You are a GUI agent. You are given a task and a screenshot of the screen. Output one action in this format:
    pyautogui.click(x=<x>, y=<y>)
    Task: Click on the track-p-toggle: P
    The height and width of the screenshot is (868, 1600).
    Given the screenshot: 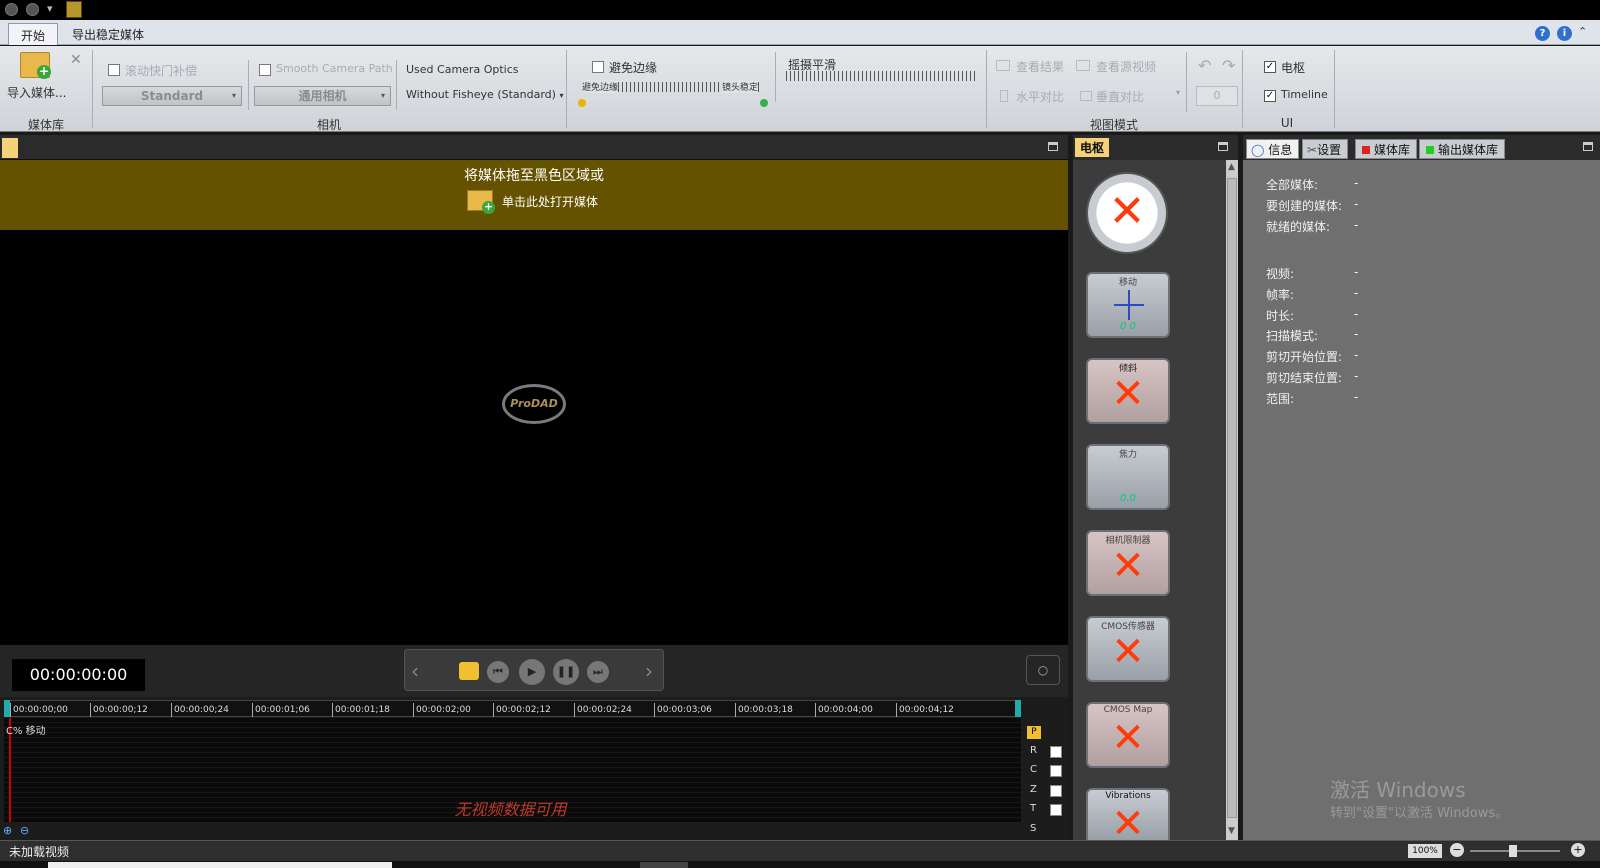 What is the action you would take?
    pyautogui.click(x=1034, y=732)
    